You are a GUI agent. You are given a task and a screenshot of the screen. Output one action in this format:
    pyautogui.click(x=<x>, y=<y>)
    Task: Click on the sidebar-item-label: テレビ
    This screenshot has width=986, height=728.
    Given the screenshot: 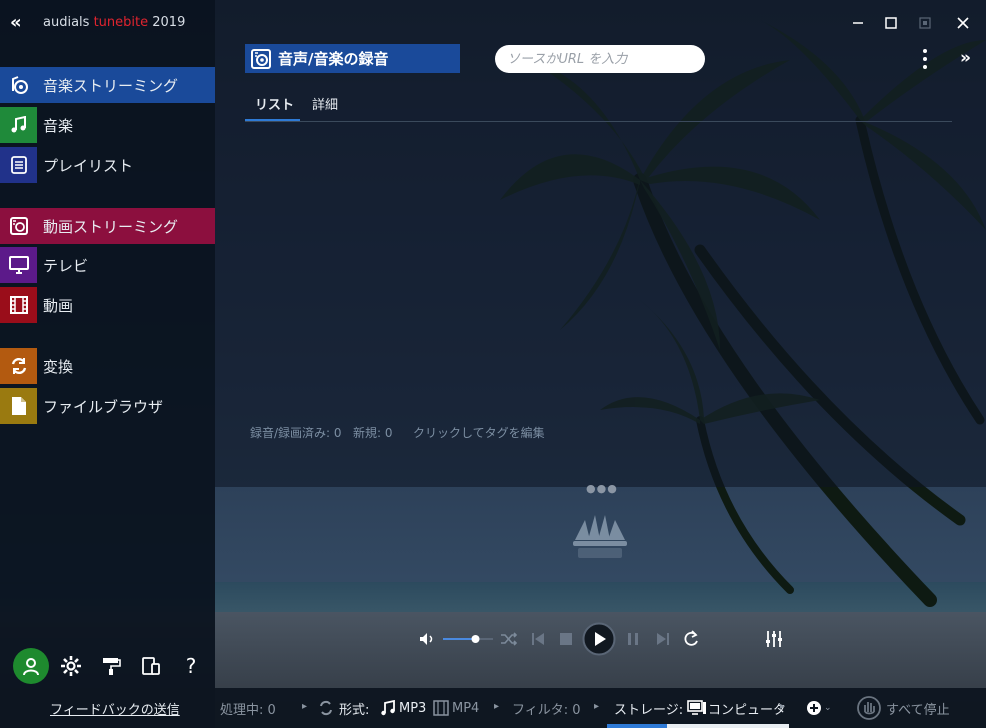 What is the action you would take?
    pyautogui.click(x=66, y=265)
    